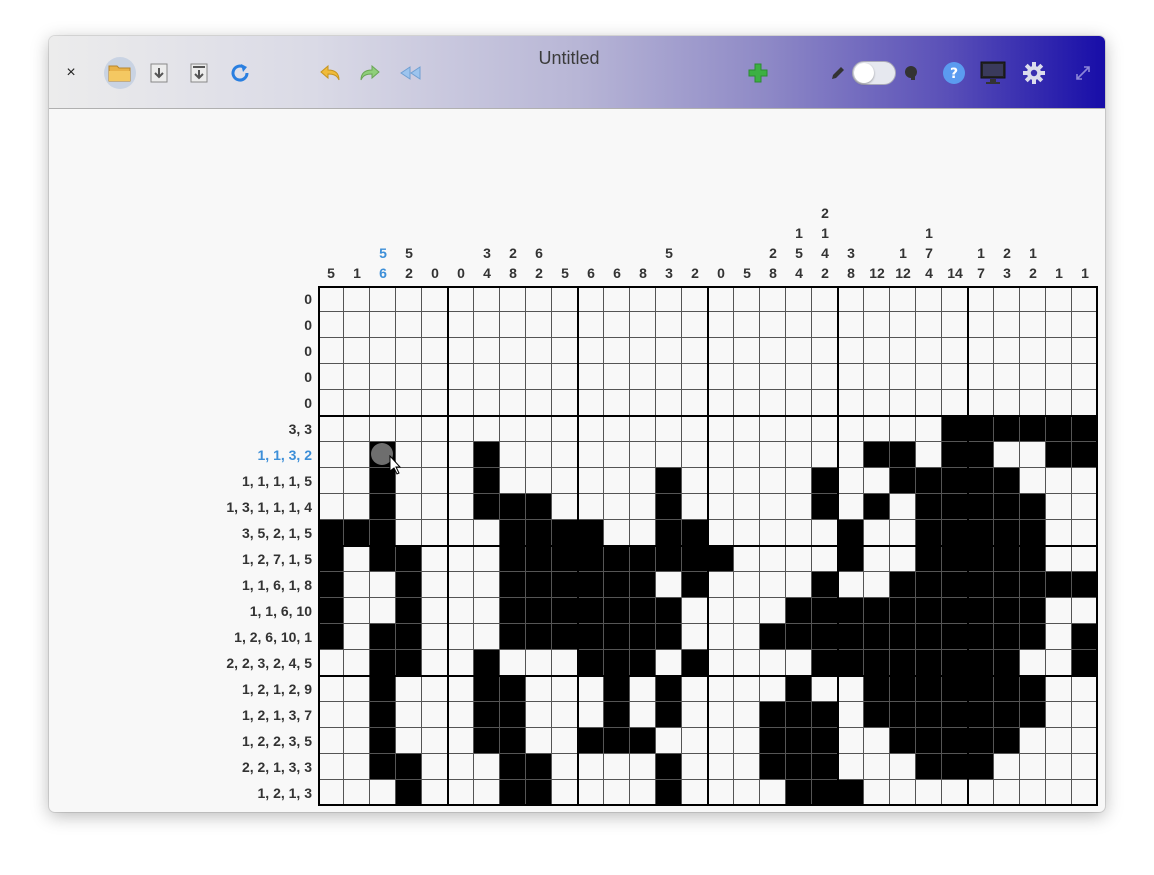 The width and height of the screenshot is (1154, 875). I want to click on save-as-button, so click(199, 73).